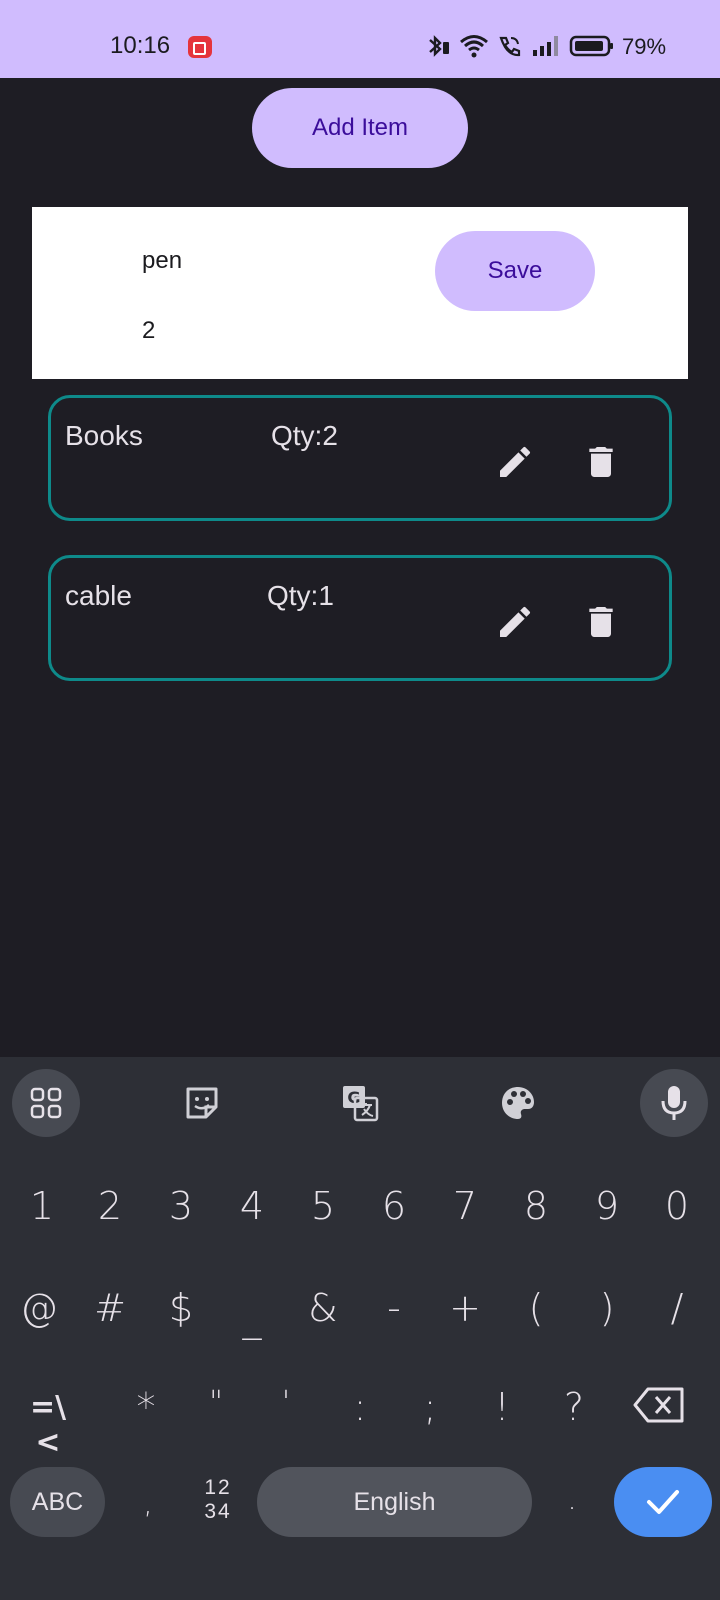 The height and width of the screenshot is (1600, 720). I want to click on status-bar: 10:16 79%, so click(360, 39).